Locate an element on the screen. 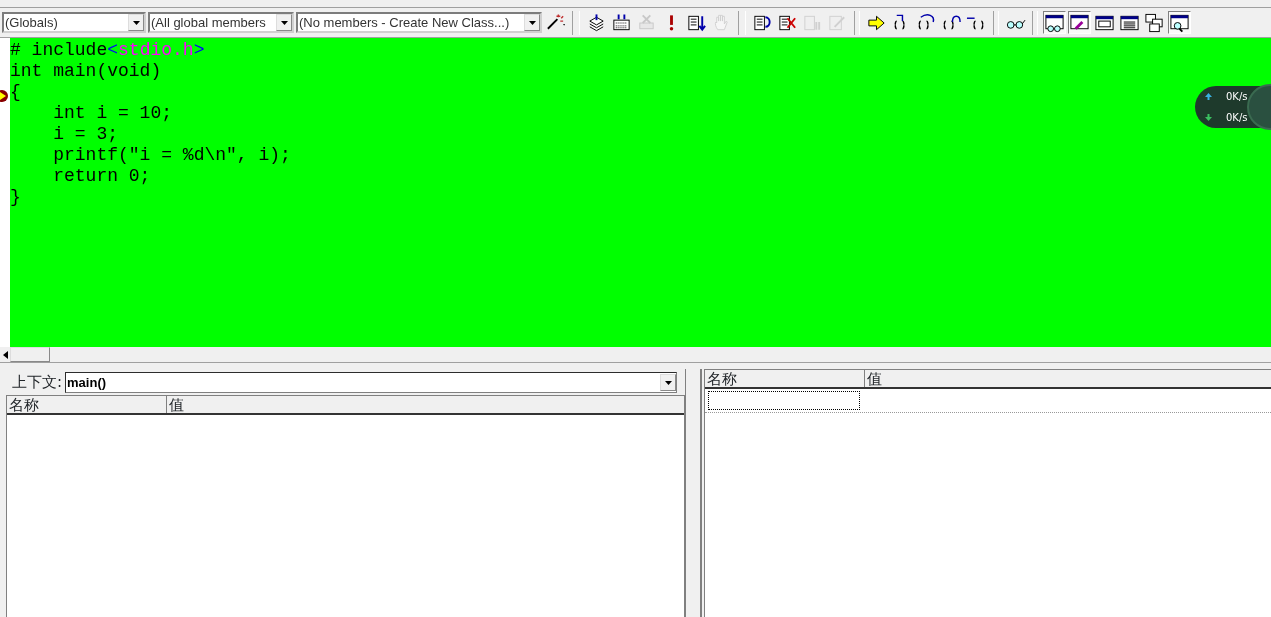 The width and height of the screenshot is (1271, 617). window-magnifier-icon is located at coordinates (1179, 22).